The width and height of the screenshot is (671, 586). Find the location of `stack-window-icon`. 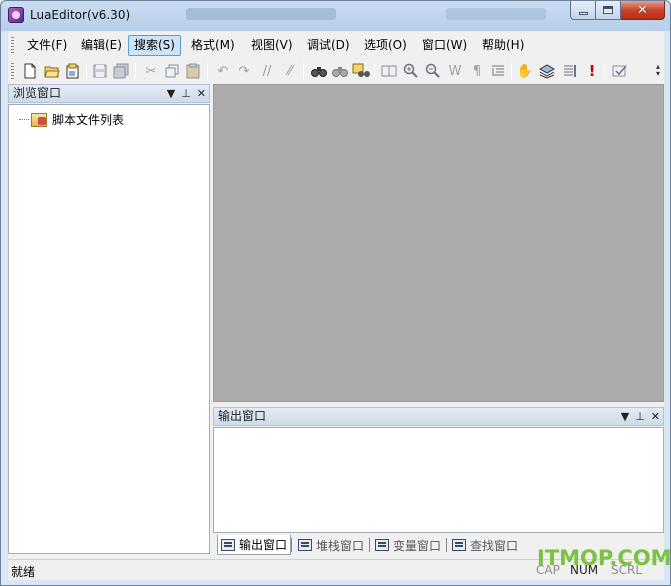

stack-window-icon is located at coordinates (305, 545).